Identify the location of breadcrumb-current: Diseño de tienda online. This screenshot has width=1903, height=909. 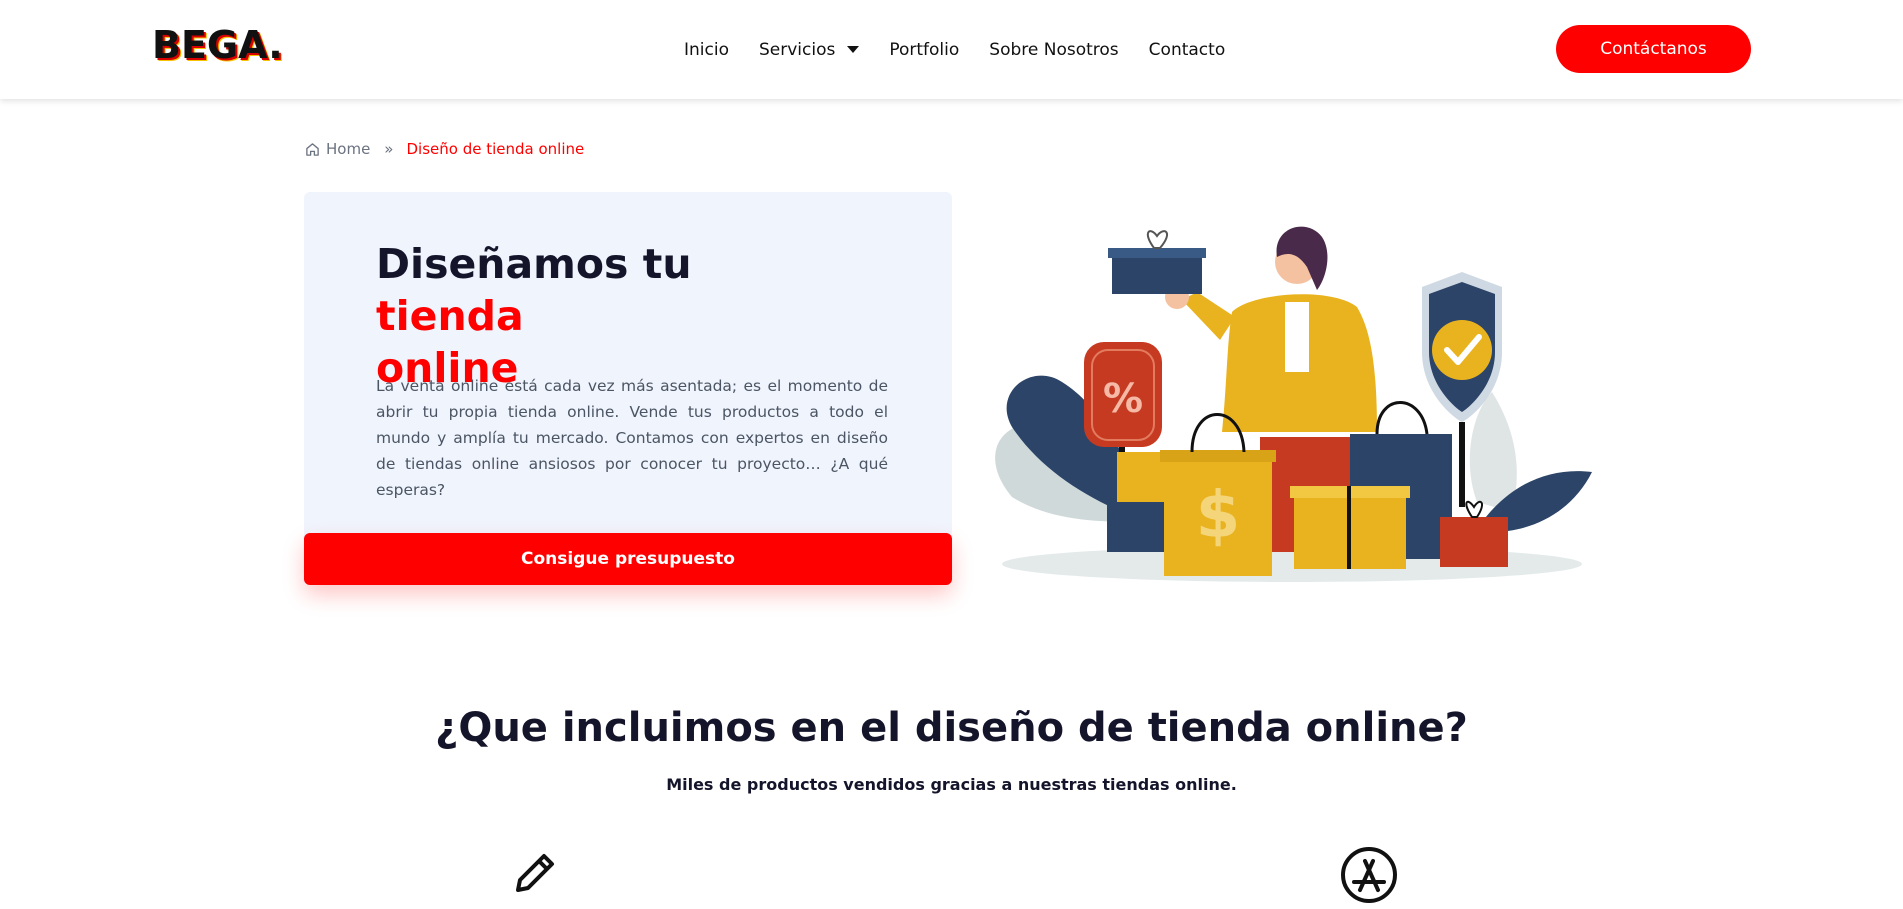
(495, 149).